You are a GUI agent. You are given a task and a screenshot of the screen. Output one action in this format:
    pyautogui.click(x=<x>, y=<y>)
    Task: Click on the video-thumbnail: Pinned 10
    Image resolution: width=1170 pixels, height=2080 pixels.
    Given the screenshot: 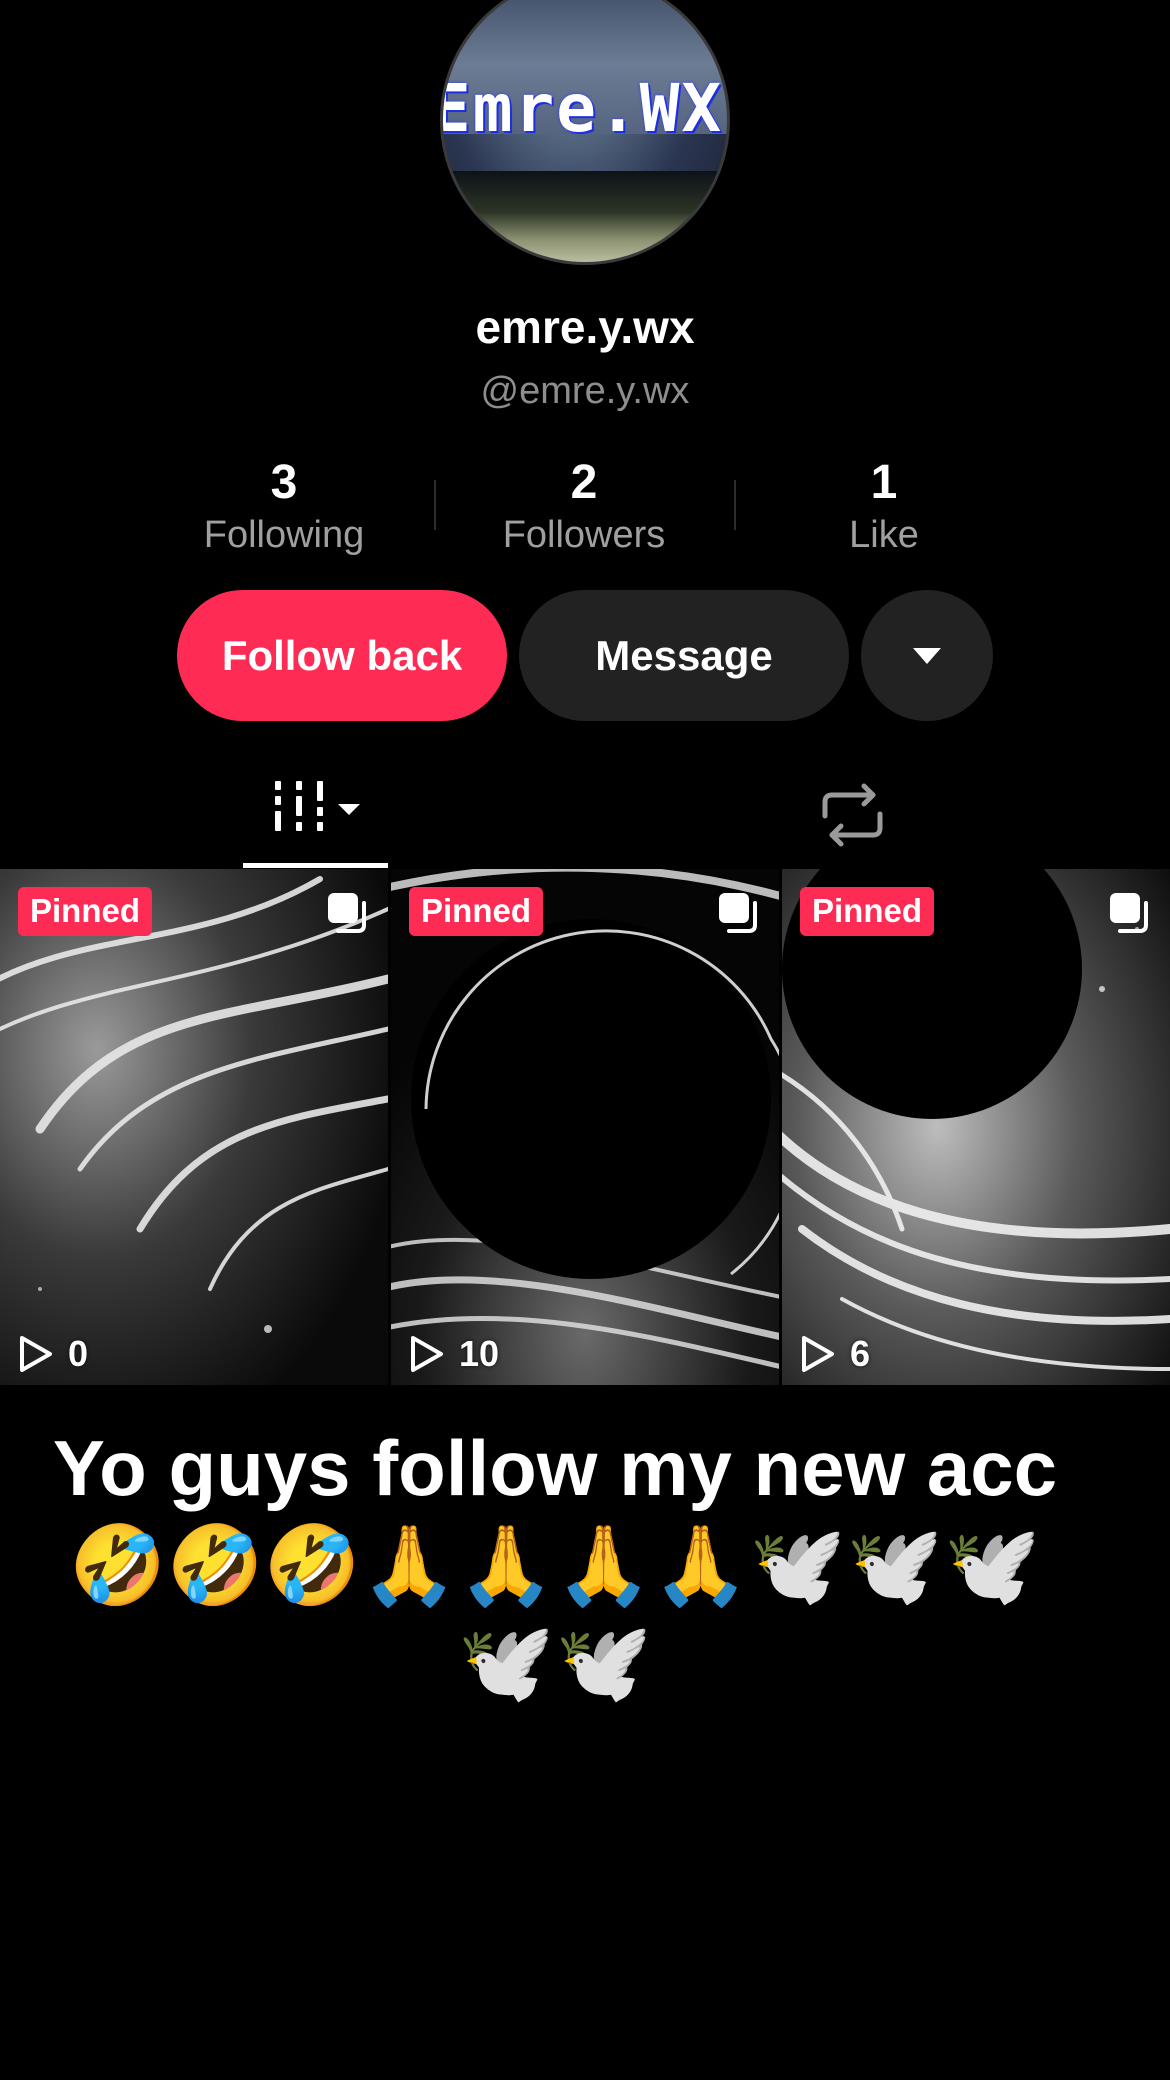 What is the action you would take?
    pyautogui.click(x=585, y=1127)
    